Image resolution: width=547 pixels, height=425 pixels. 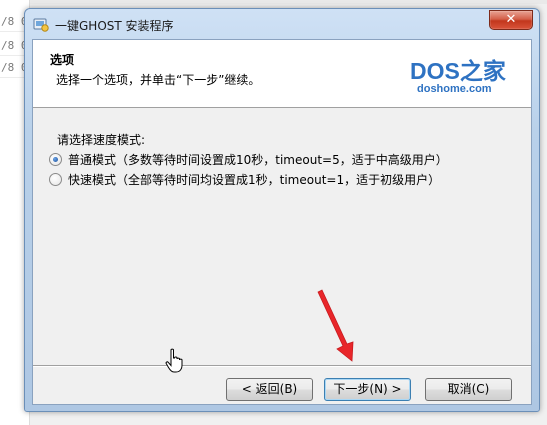 I want to click on radio-option-fast: 快速模式（全部等待时间均设置成1秒，timeout=1，适于初级用户）, so click(x=244, y=179).